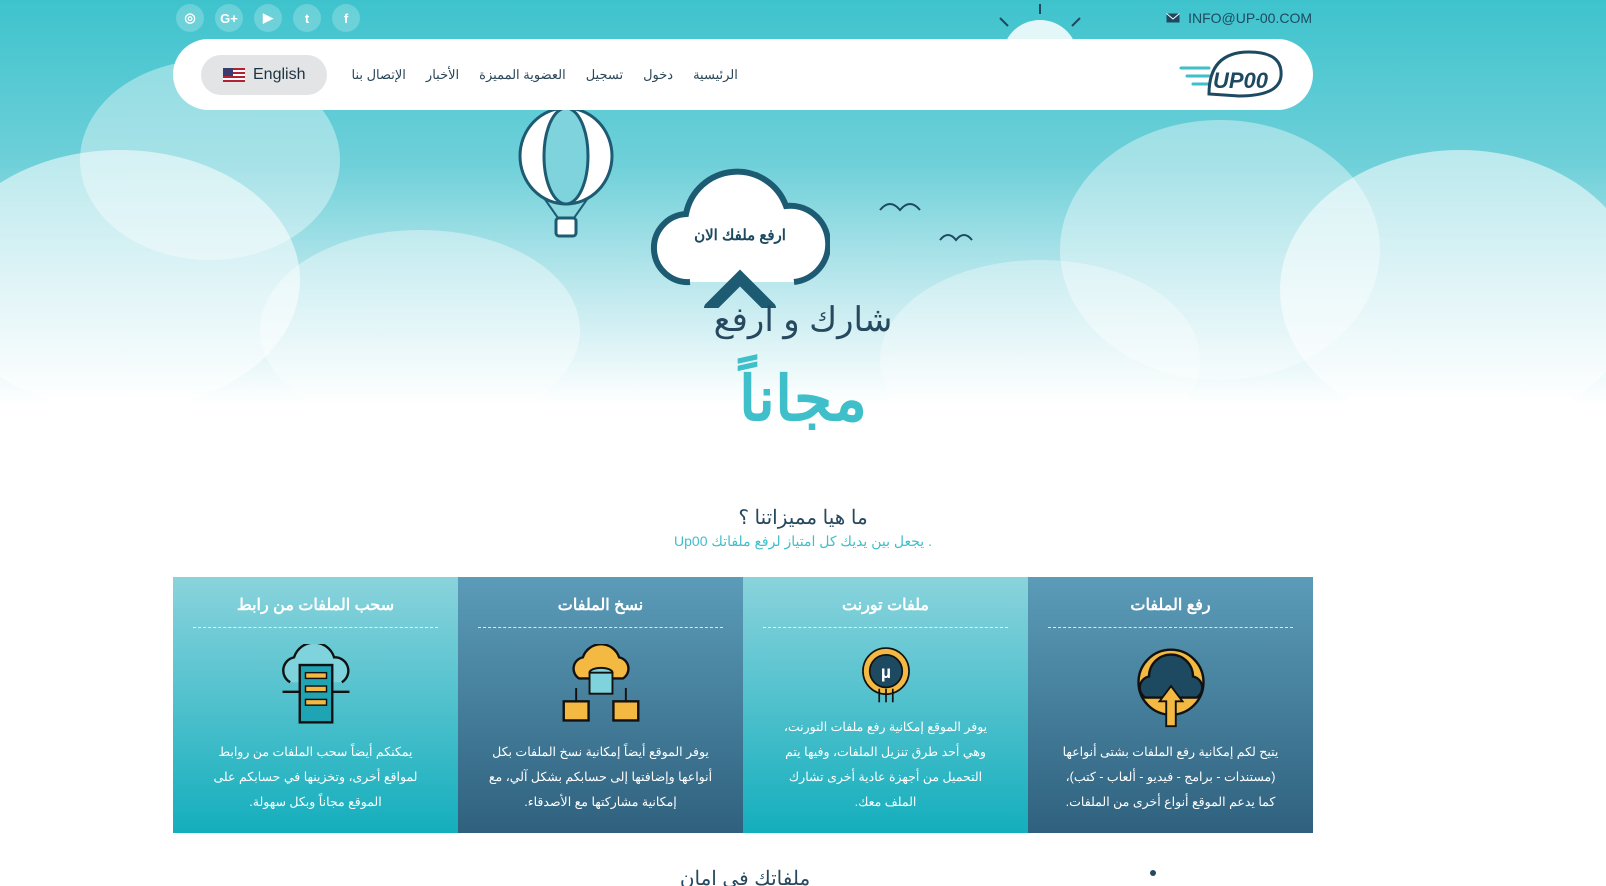 The image size is (1606, 886). I want to click on card-title: رفع الملفات, so click(1170, 611).